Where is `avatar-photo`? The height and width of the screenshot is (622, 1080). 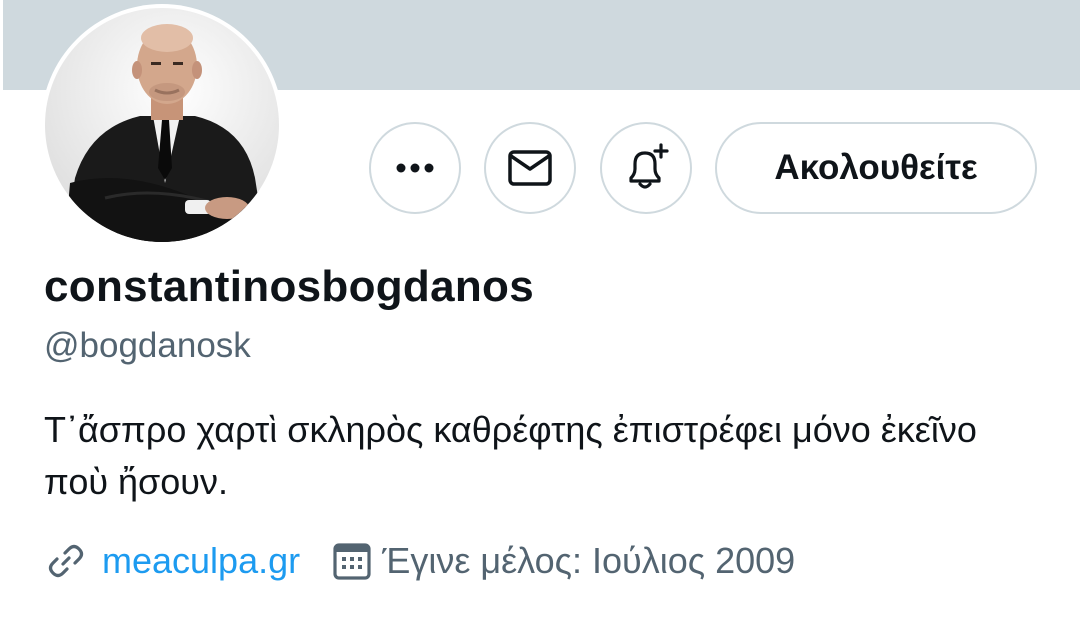 avatar-photo is located at coordinates (162, 125).